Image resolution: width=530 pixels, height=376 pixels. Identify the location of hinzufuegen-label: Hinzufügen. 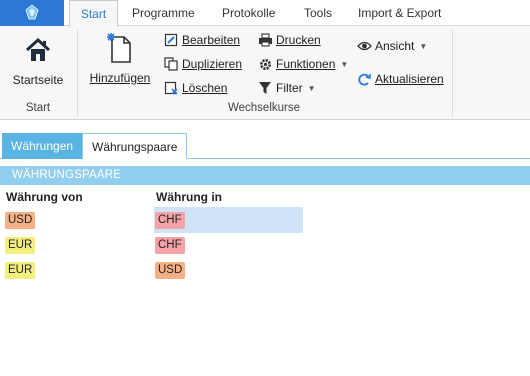
(120, 78).